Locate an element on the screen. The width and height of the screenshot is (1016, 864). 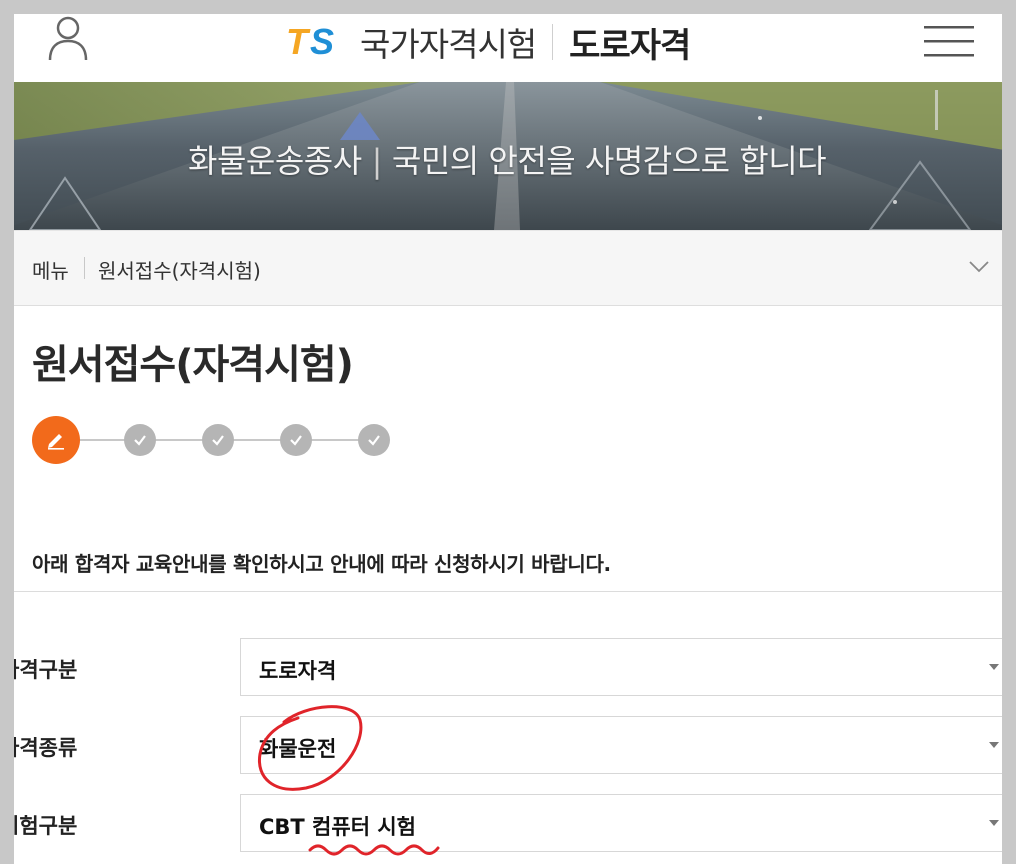
ts-logo-mark: T S is located at coordinates (310, 42).